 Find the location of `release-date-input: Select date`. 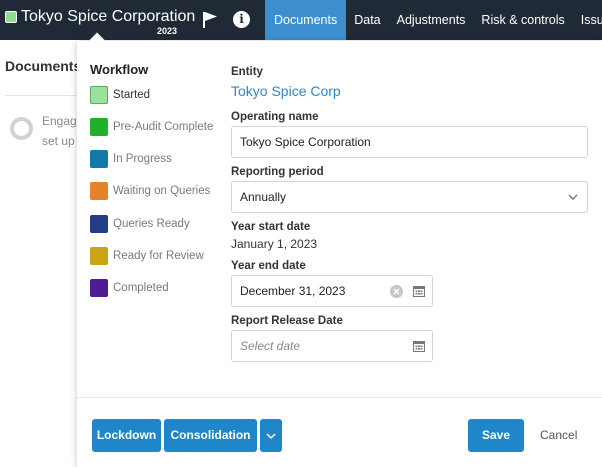

release-date-input: Select date is located at coordinates (332, 346).